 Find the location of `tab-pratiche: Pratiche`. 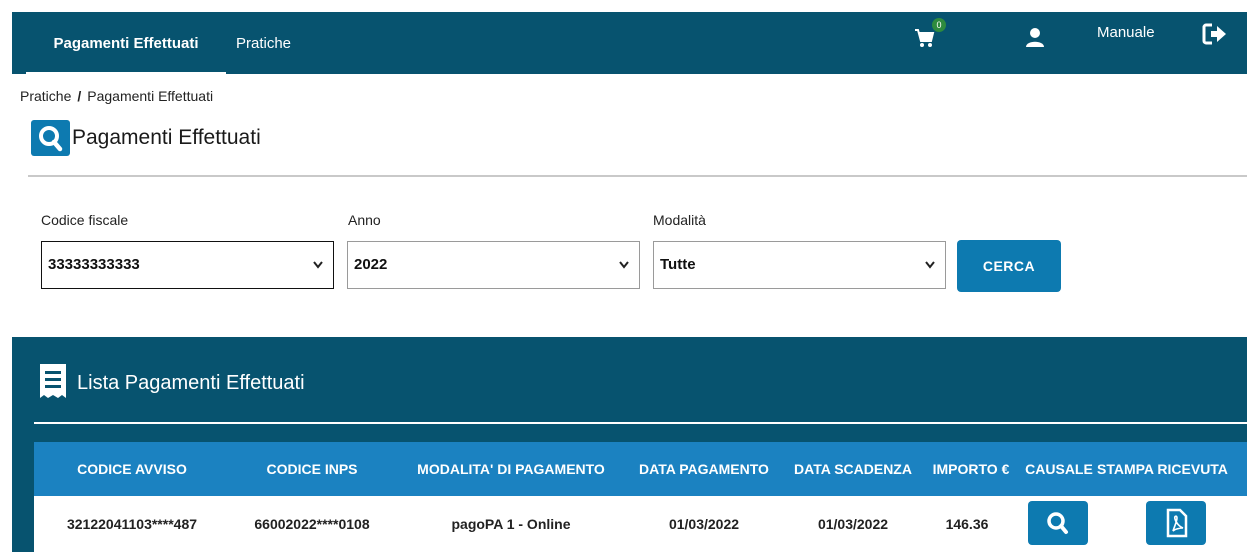

tab-pratiche: Pratiche is located at coordinates (269, 42).